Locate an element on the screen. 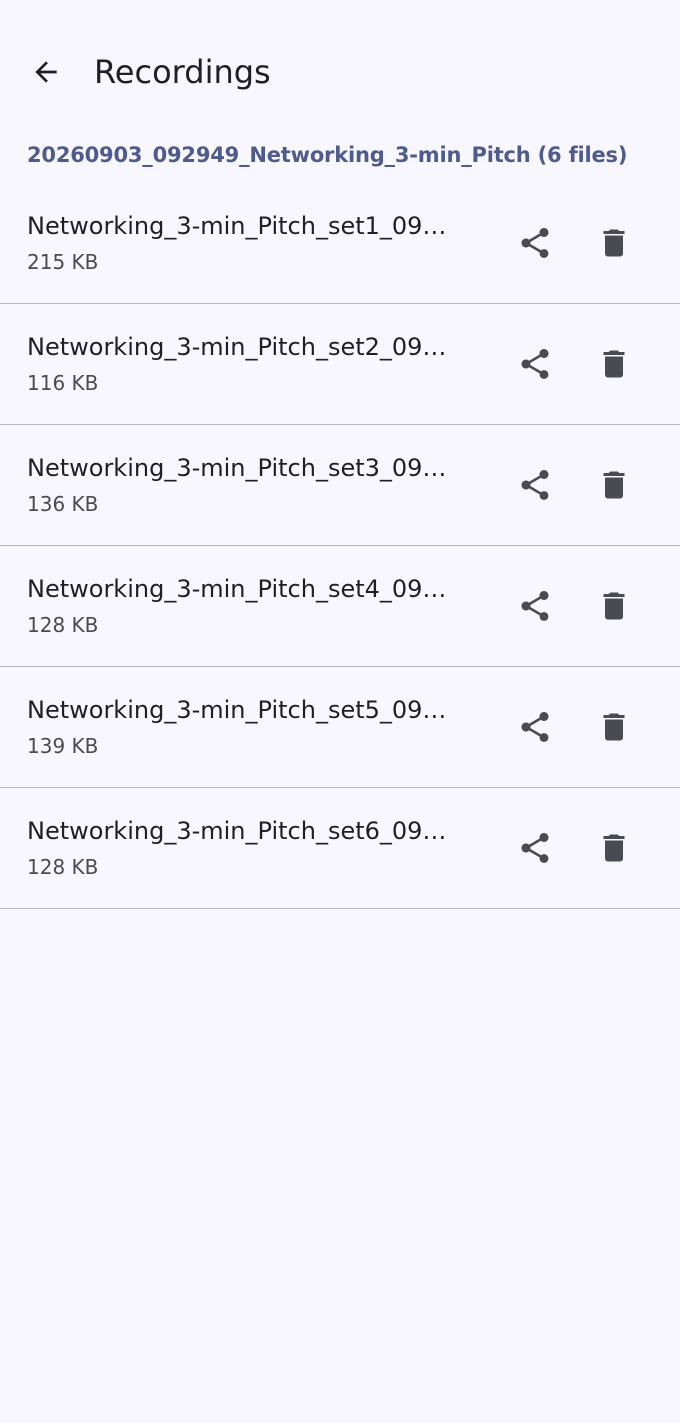  page-title: Recordings is located at coordinates (182, 72).